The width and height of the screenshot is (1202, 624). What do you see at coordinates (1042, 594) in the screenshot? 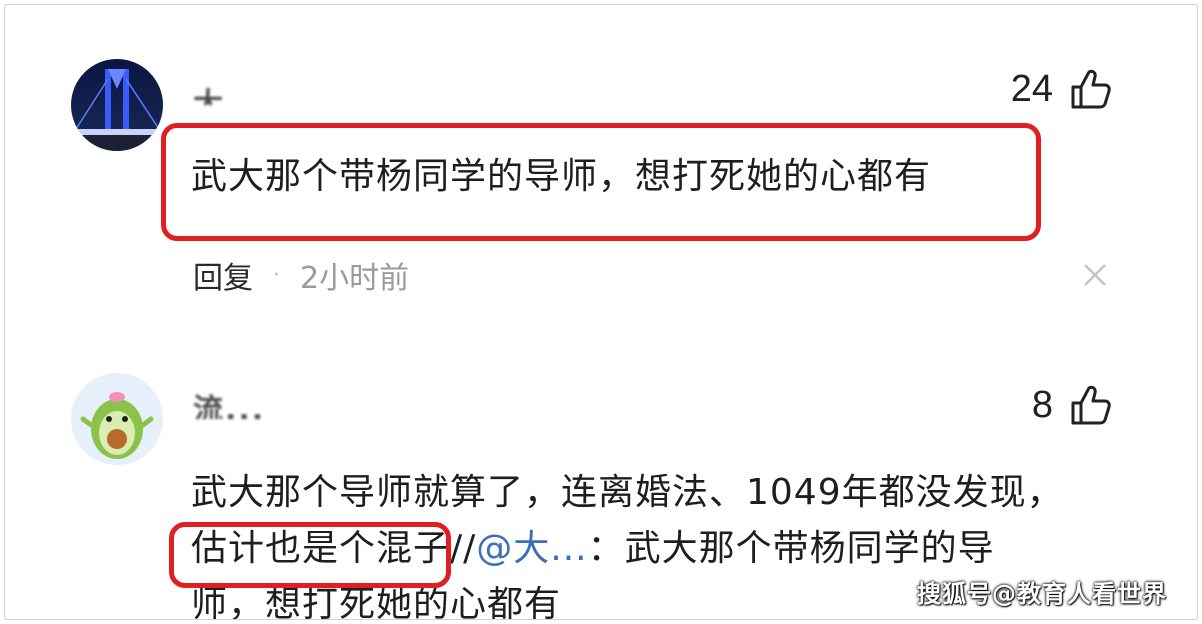
I see `watermark: 搜狐号@教育人看世界` at bounding box center [1042, 594].